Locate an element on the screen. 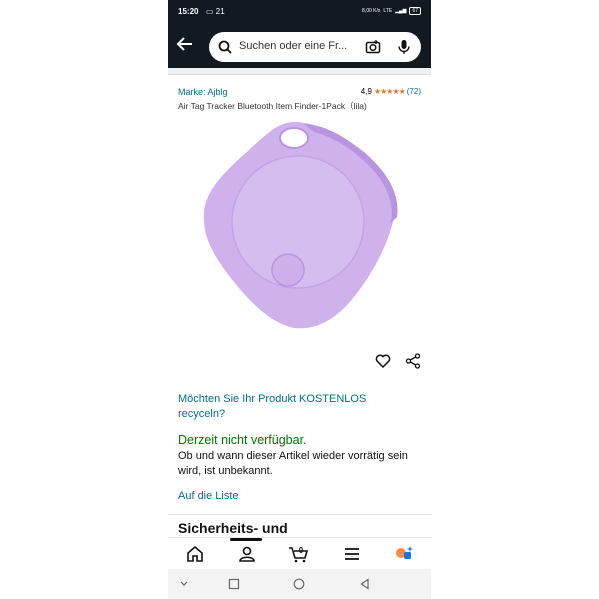 The height and width of the screenshot is (599, 599). notification-count-label: 21 is located at coordinates (220, 11).